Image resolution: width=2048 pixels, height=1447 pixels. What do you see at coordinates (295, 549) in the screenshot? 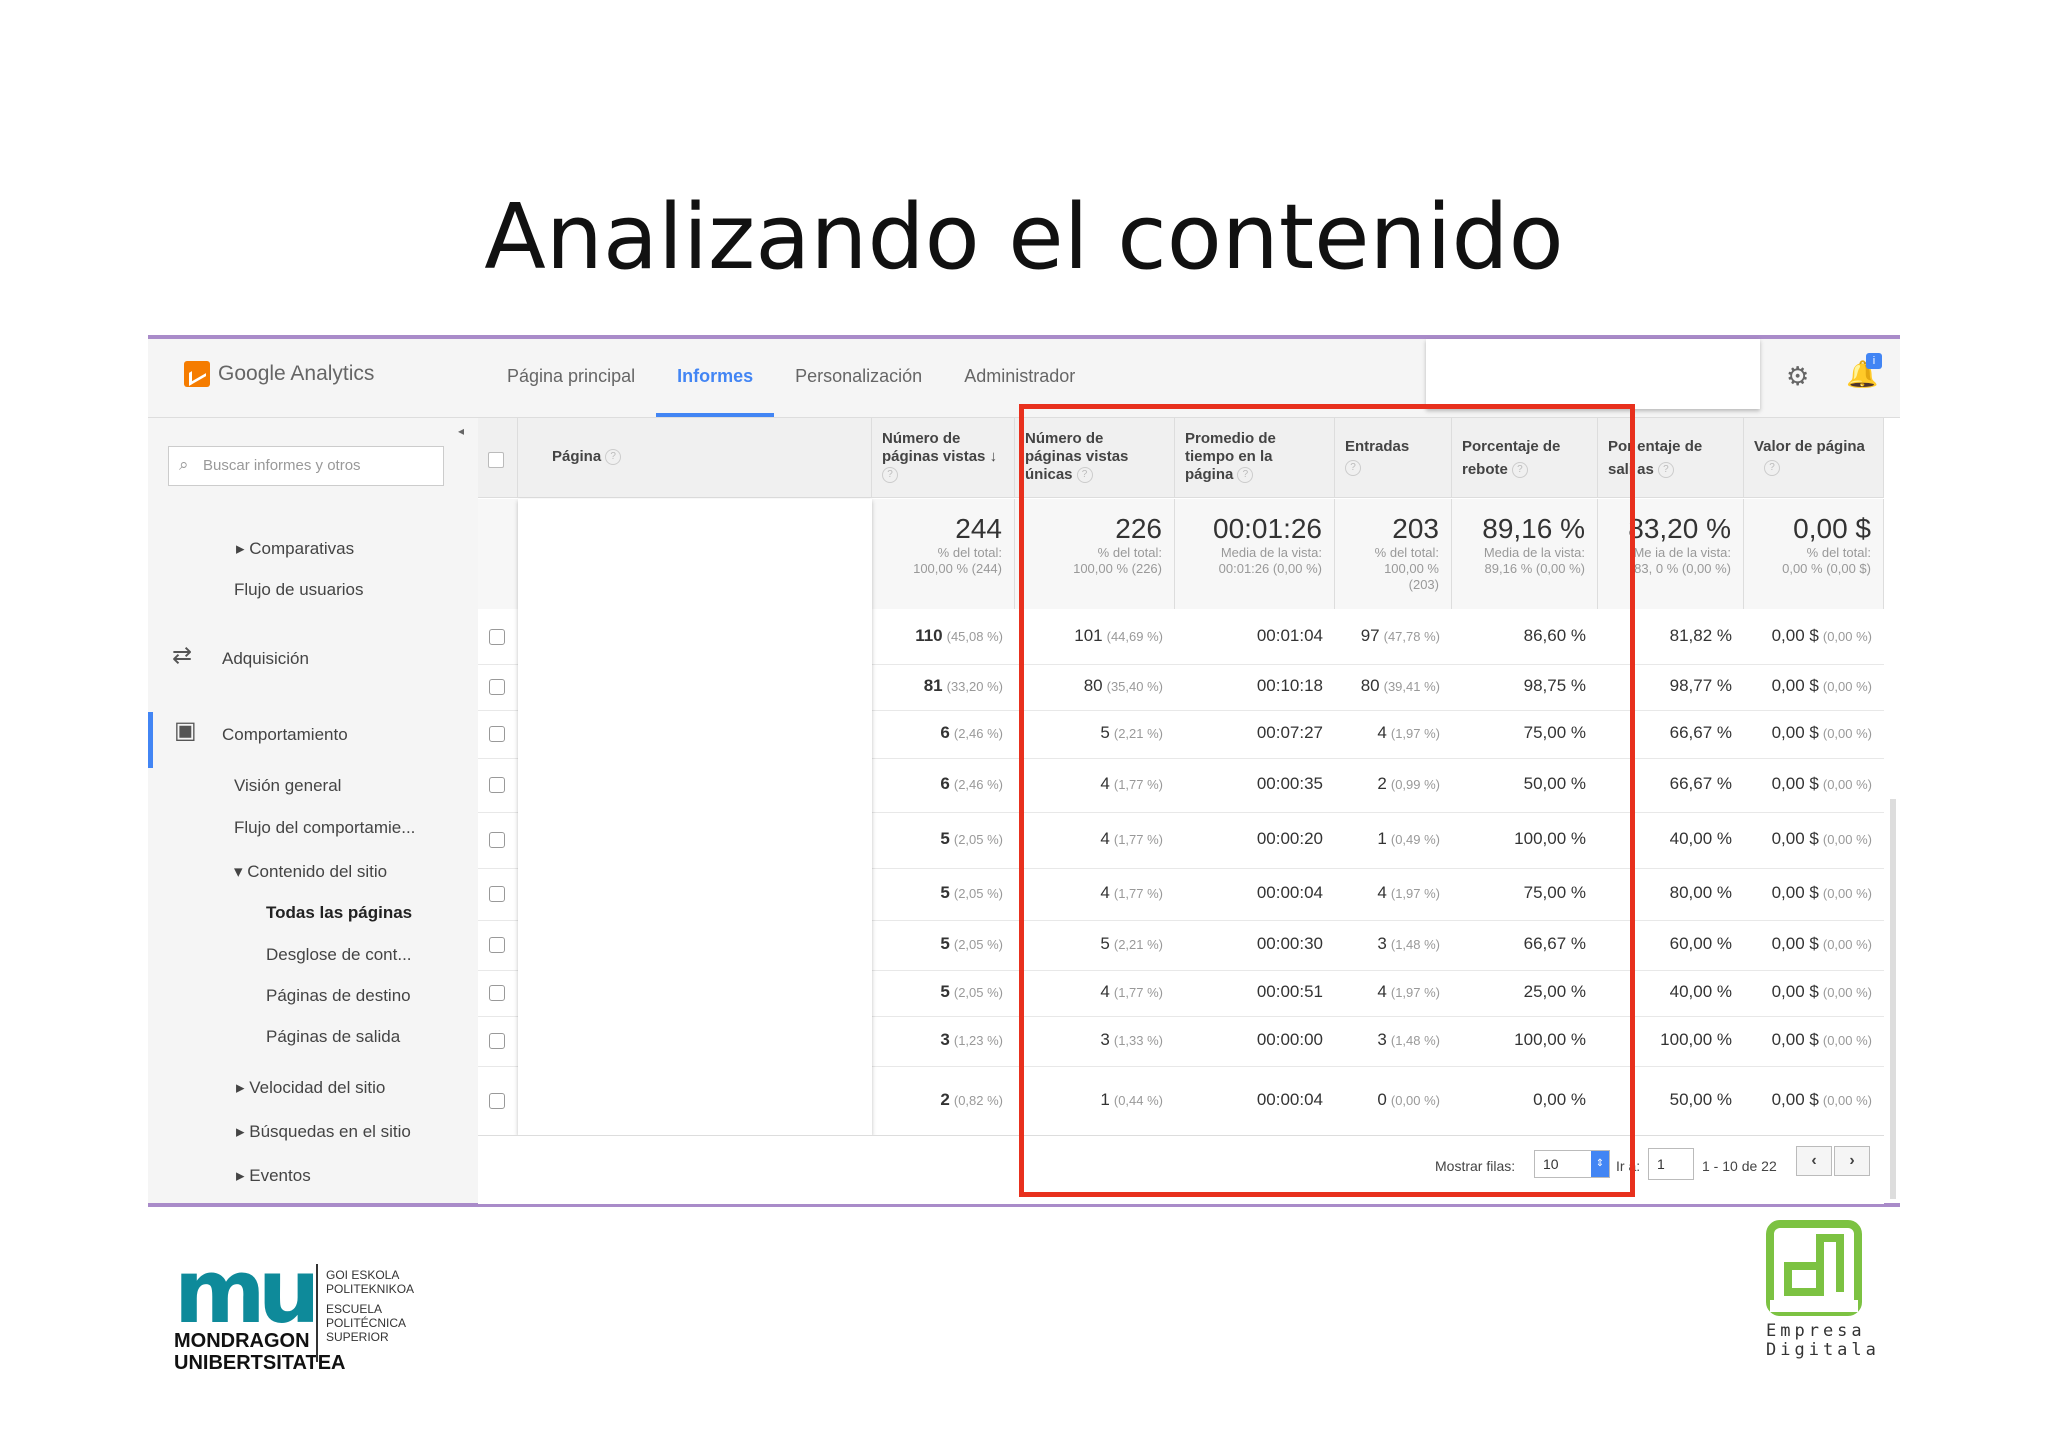
I see `sidebar-item-comparativas: ▸ Comparativas` at bounding box center [295, 549].